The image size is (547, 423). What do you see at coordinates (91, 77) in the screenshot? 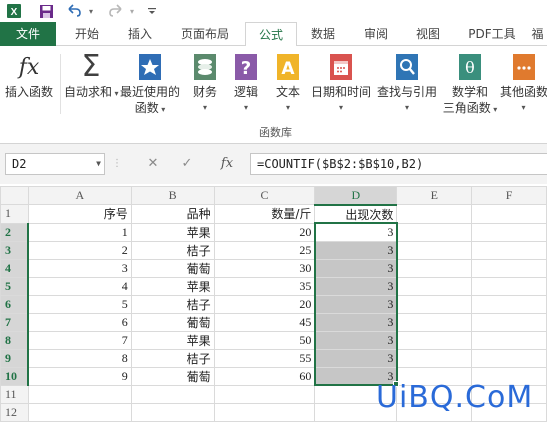
I see `autosum-button: Σ 自动求和 ▾` at bounding box center [91, 77].